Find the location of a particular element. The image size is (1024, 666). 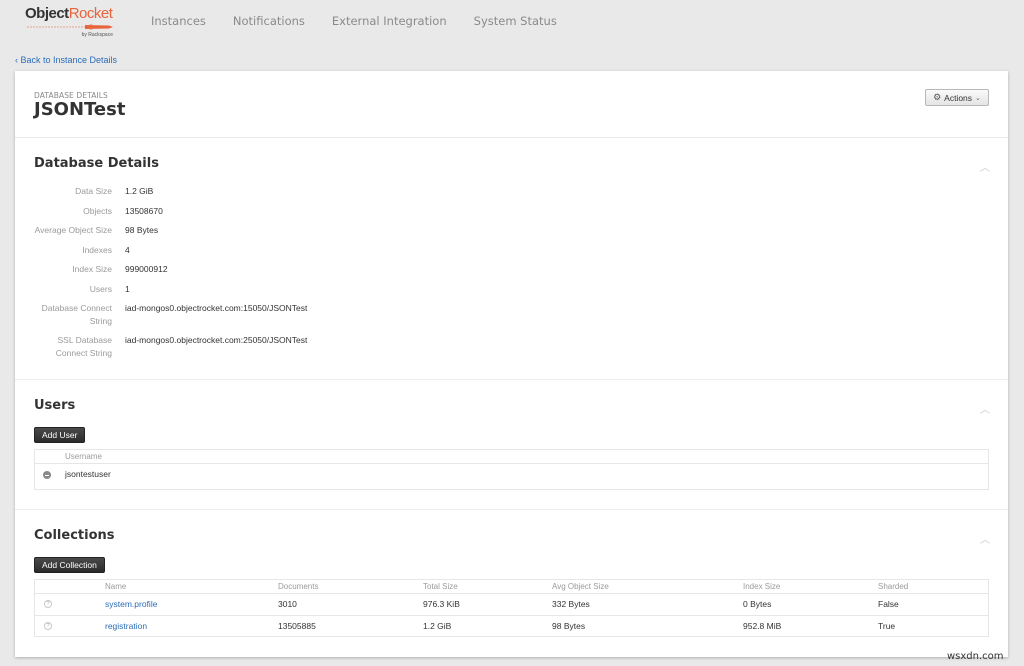

label-line: Database Connect is located at coordinates (76, 308).